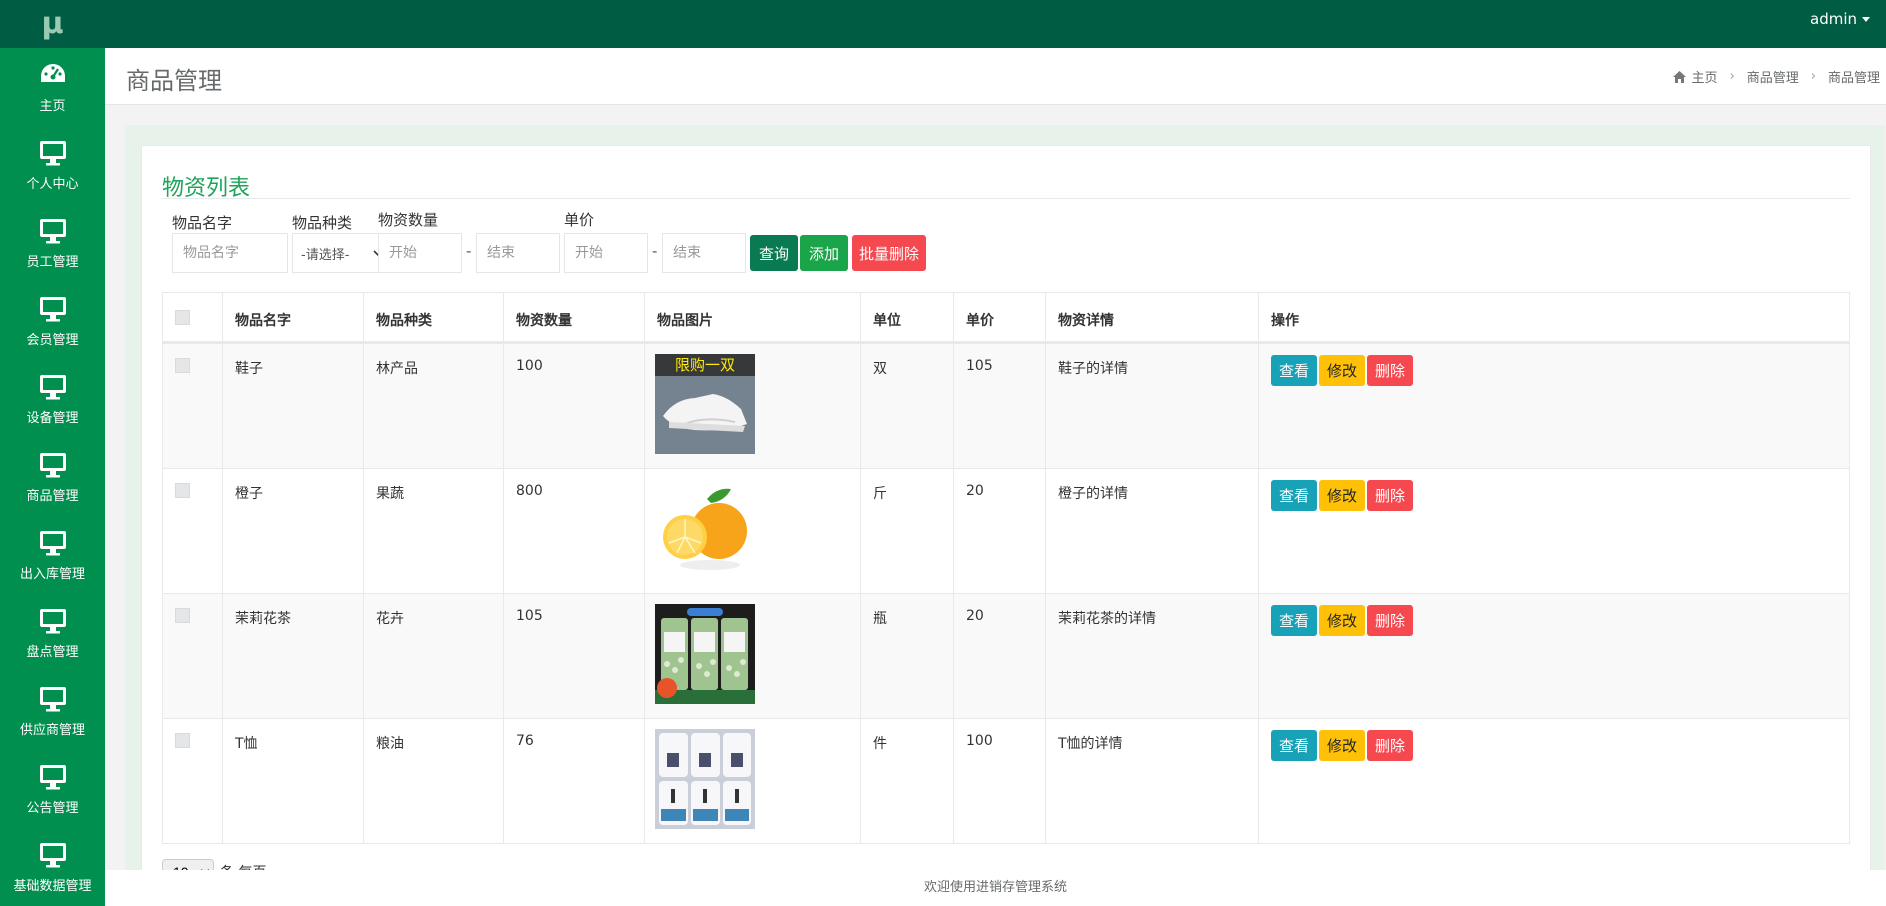  What do you see at coordinates (1705, 76) in the screenshot?
I see `breadcrumb-home: 主页` at bounding box center [1705, 76].